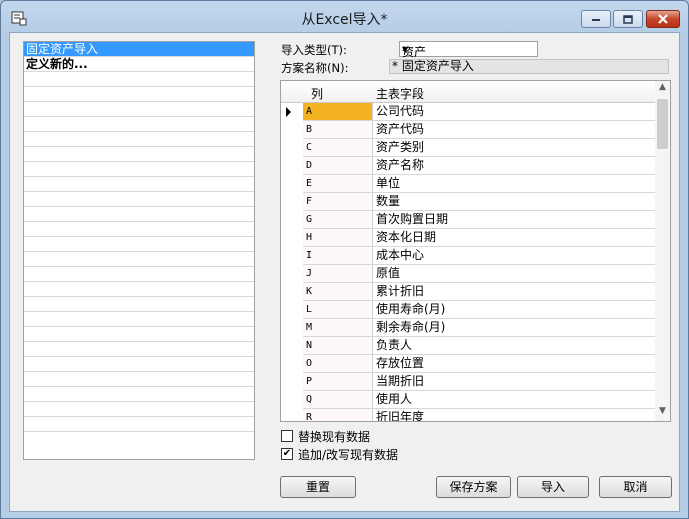  I want to click on table-row: L 使用寿命(月), so click(468, 310).